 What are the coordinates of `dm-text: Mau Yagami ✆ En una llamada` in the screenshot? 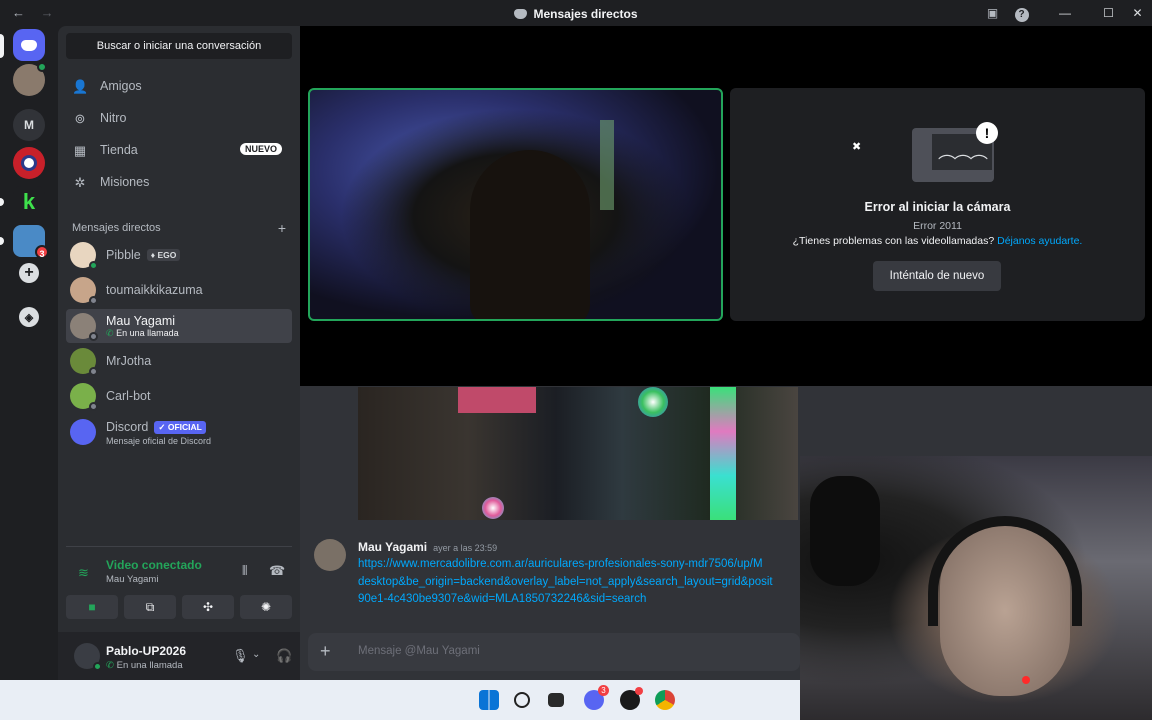 It's located at (142, 326).